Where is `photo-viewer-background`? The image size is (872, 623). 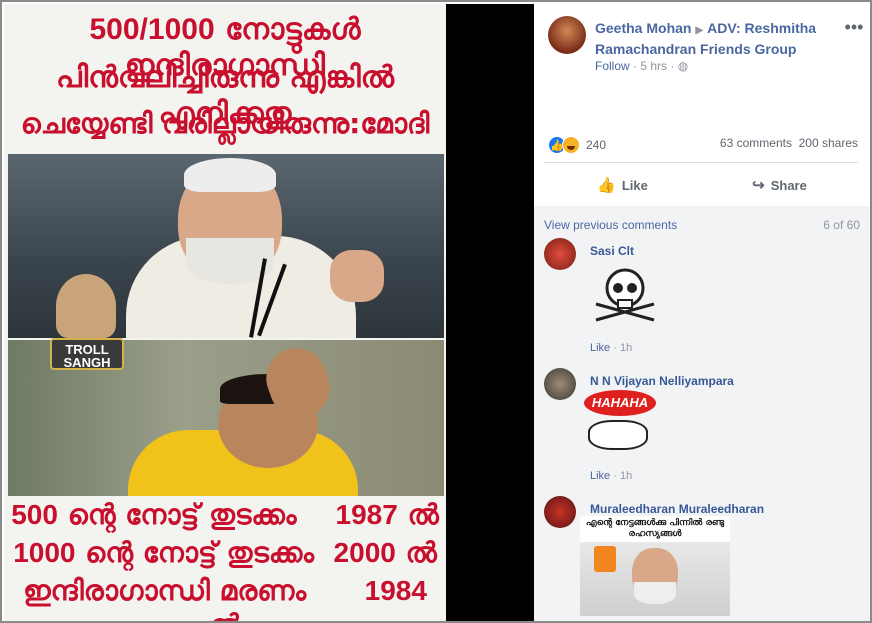
photo-viewer-background is located at coordinates (490, 312).